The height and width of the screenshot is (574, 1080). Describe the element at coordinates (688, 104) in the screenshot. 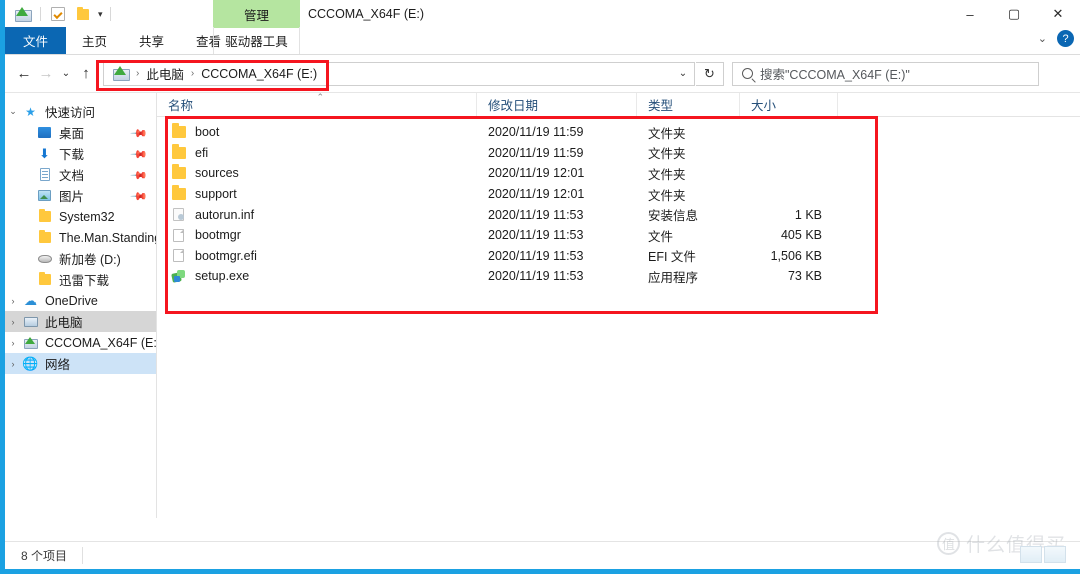

I see `column-header-type: 类型` at that location.